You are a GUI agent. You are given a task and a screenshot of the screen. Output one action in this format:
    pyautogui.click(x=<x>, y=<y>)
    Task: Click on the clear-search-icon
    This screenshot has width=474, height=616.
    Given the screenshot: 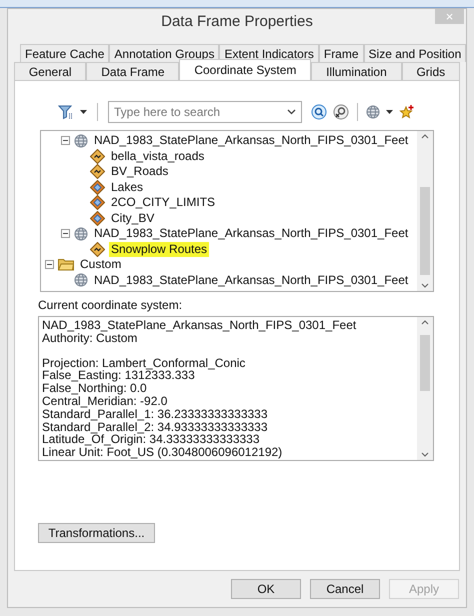 What is the action you would take?
    pyautogui.click(x=341, y=112)
    